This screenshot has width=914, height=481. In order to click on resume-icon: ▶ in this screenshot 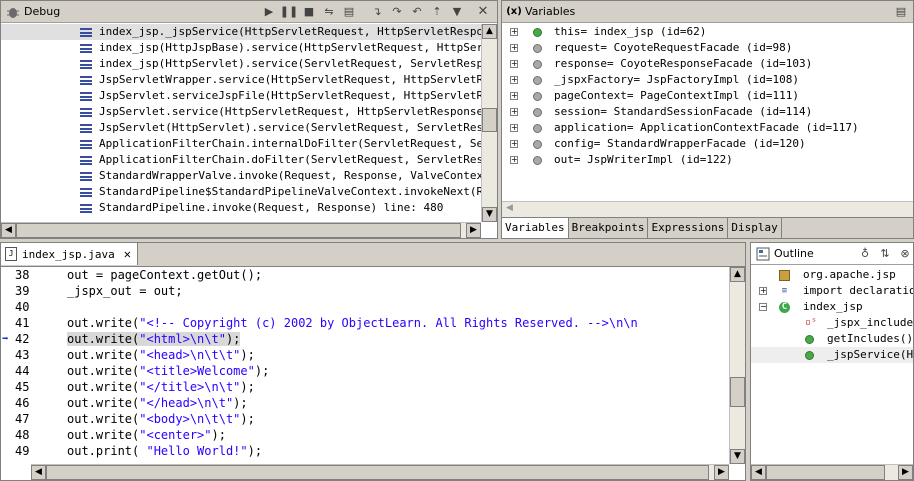, I will do `click(269, 12)`.